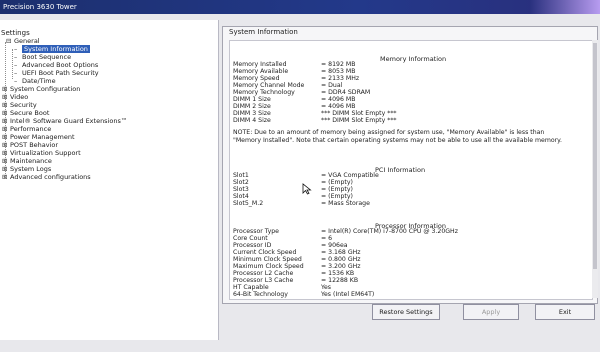  Describe the element at coordinates (56, 73) in the screenshot. I see `tree-item-uefi-boot-path-security: – UEFI Boot Path Security` at that location.